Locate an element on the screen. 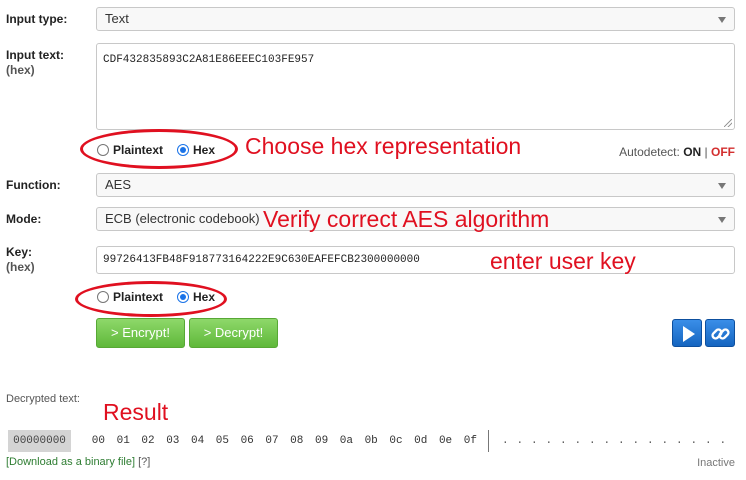 The width and height of the screenshot is (746, 480). autodetect-label: Autodetect: is located at coordinates (649, 152).